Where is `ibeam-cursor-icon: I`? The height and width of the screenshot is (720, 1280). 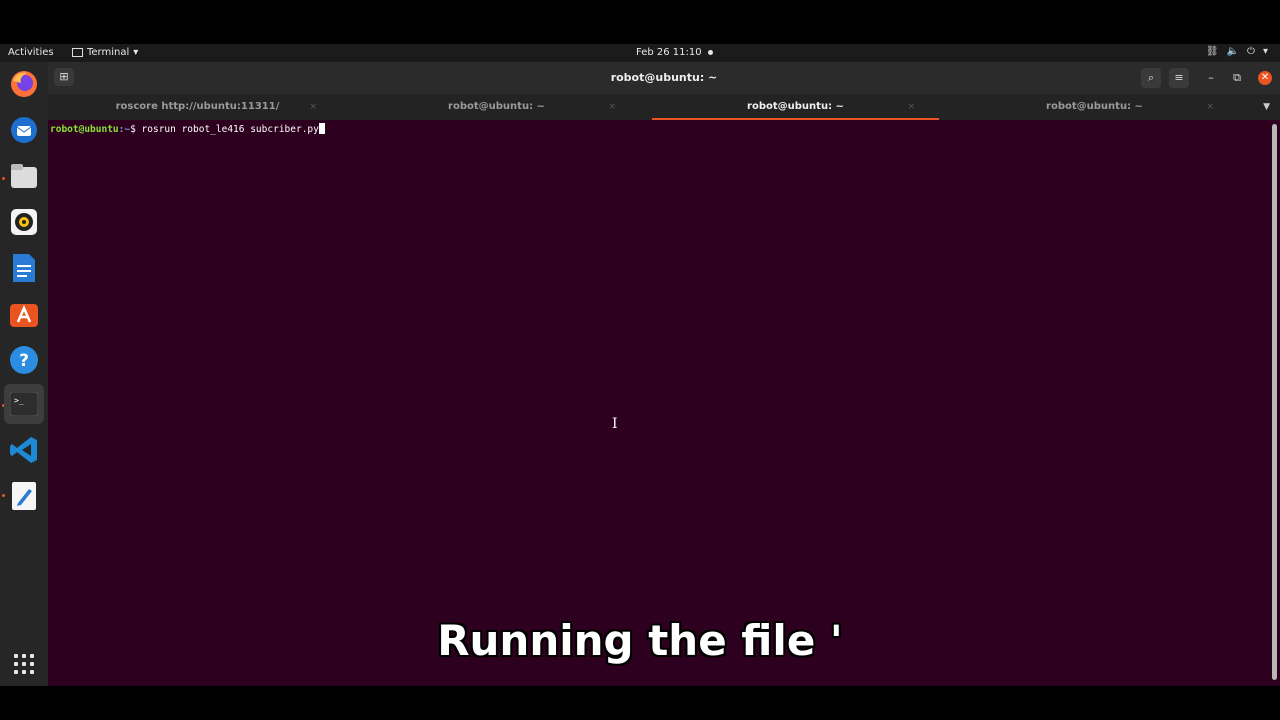 ibeam-cursor-icon: I is located at coordinates (615, 424).